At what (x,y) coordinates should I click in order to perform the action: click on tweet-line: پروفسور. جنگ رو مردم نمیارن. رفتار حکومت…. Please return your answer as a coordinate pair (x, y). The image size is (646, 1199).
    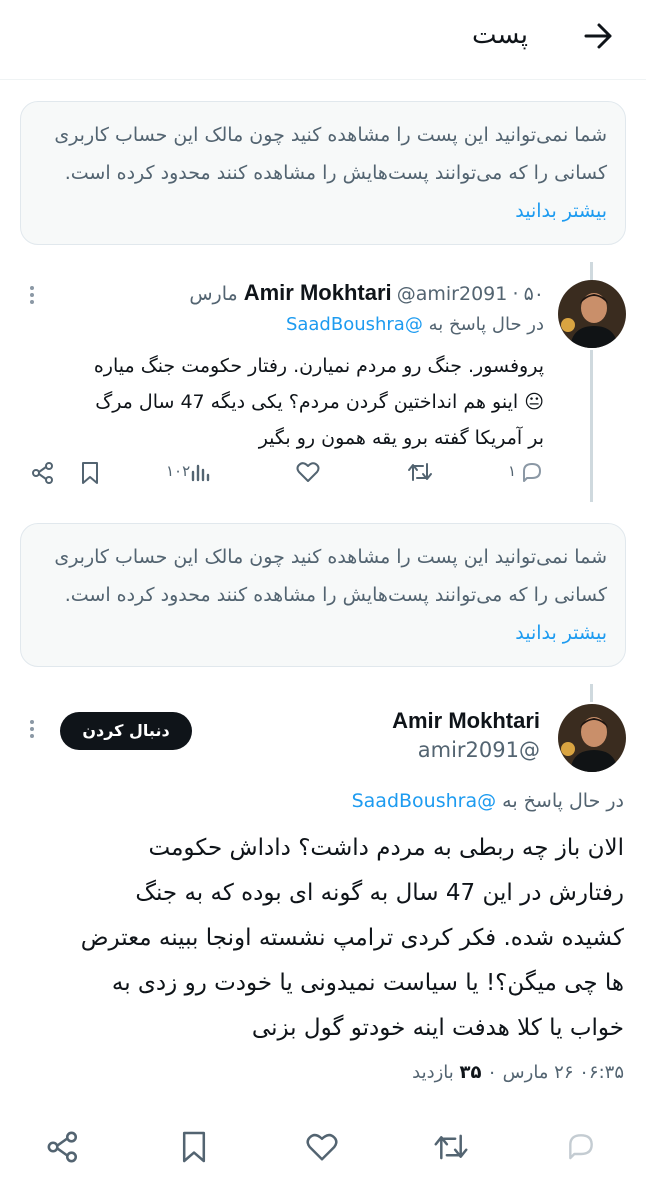
    Looking at the image, I should click on (318, 366).